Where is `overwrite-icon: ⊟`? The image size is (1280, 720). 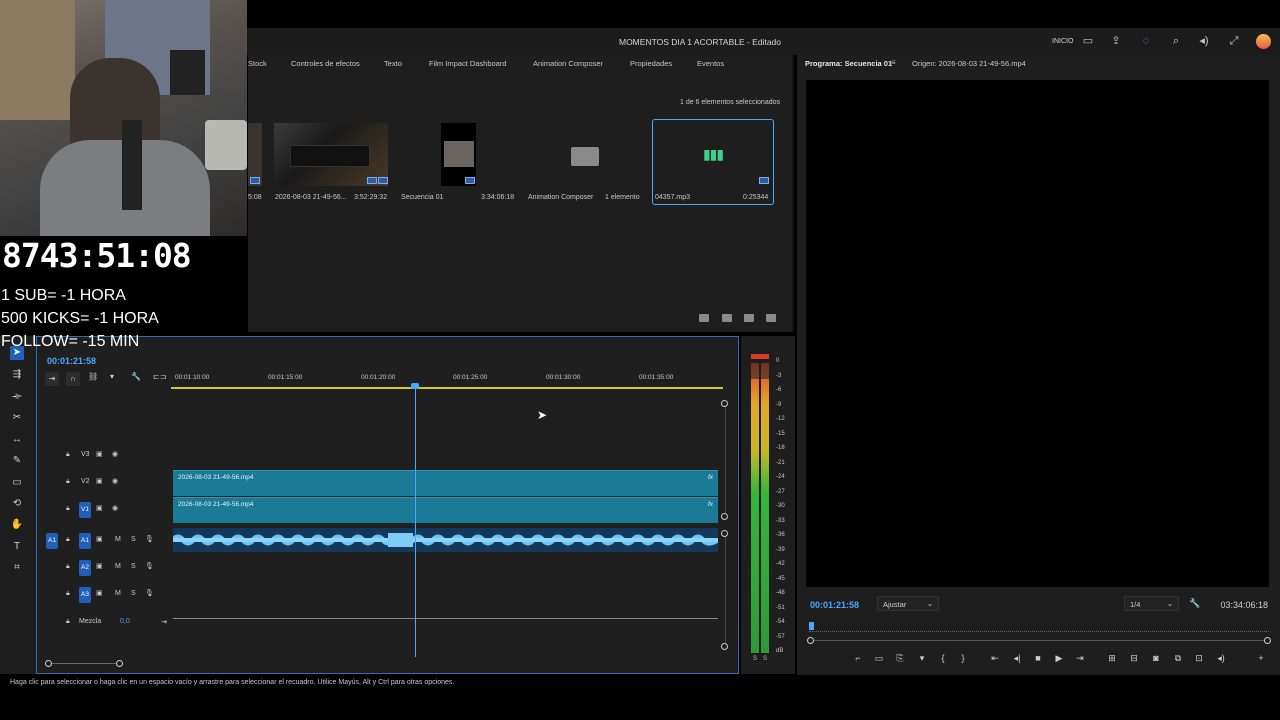
overwrite-icon: ⊟ is located at coordinates (1134, 658).